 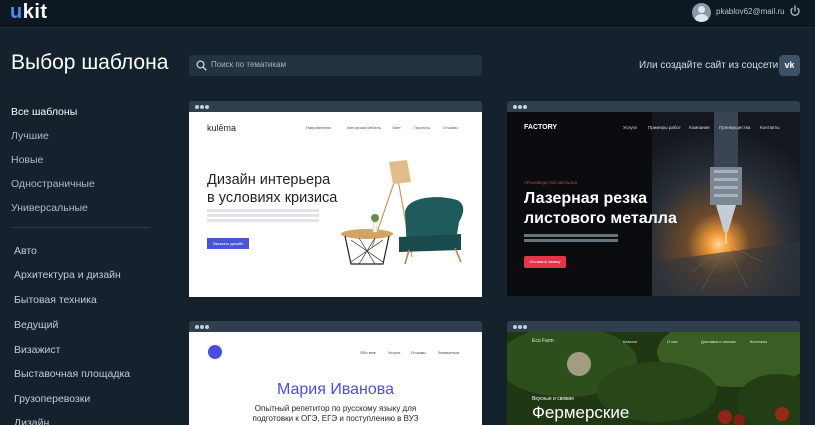 I want to click on filter-best: Лучшие, so click(x=30, y=136).